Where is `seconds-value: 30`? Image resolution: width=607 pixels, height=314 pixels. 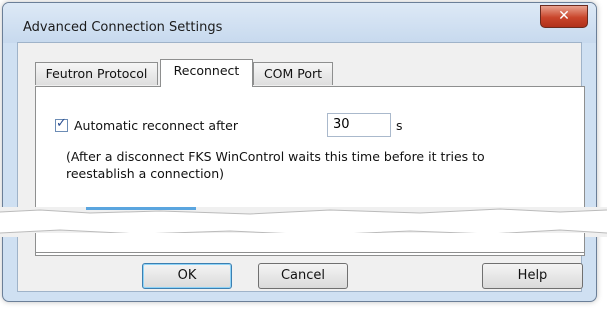 seconds-value: 30 is located at coordinates (341, 124).